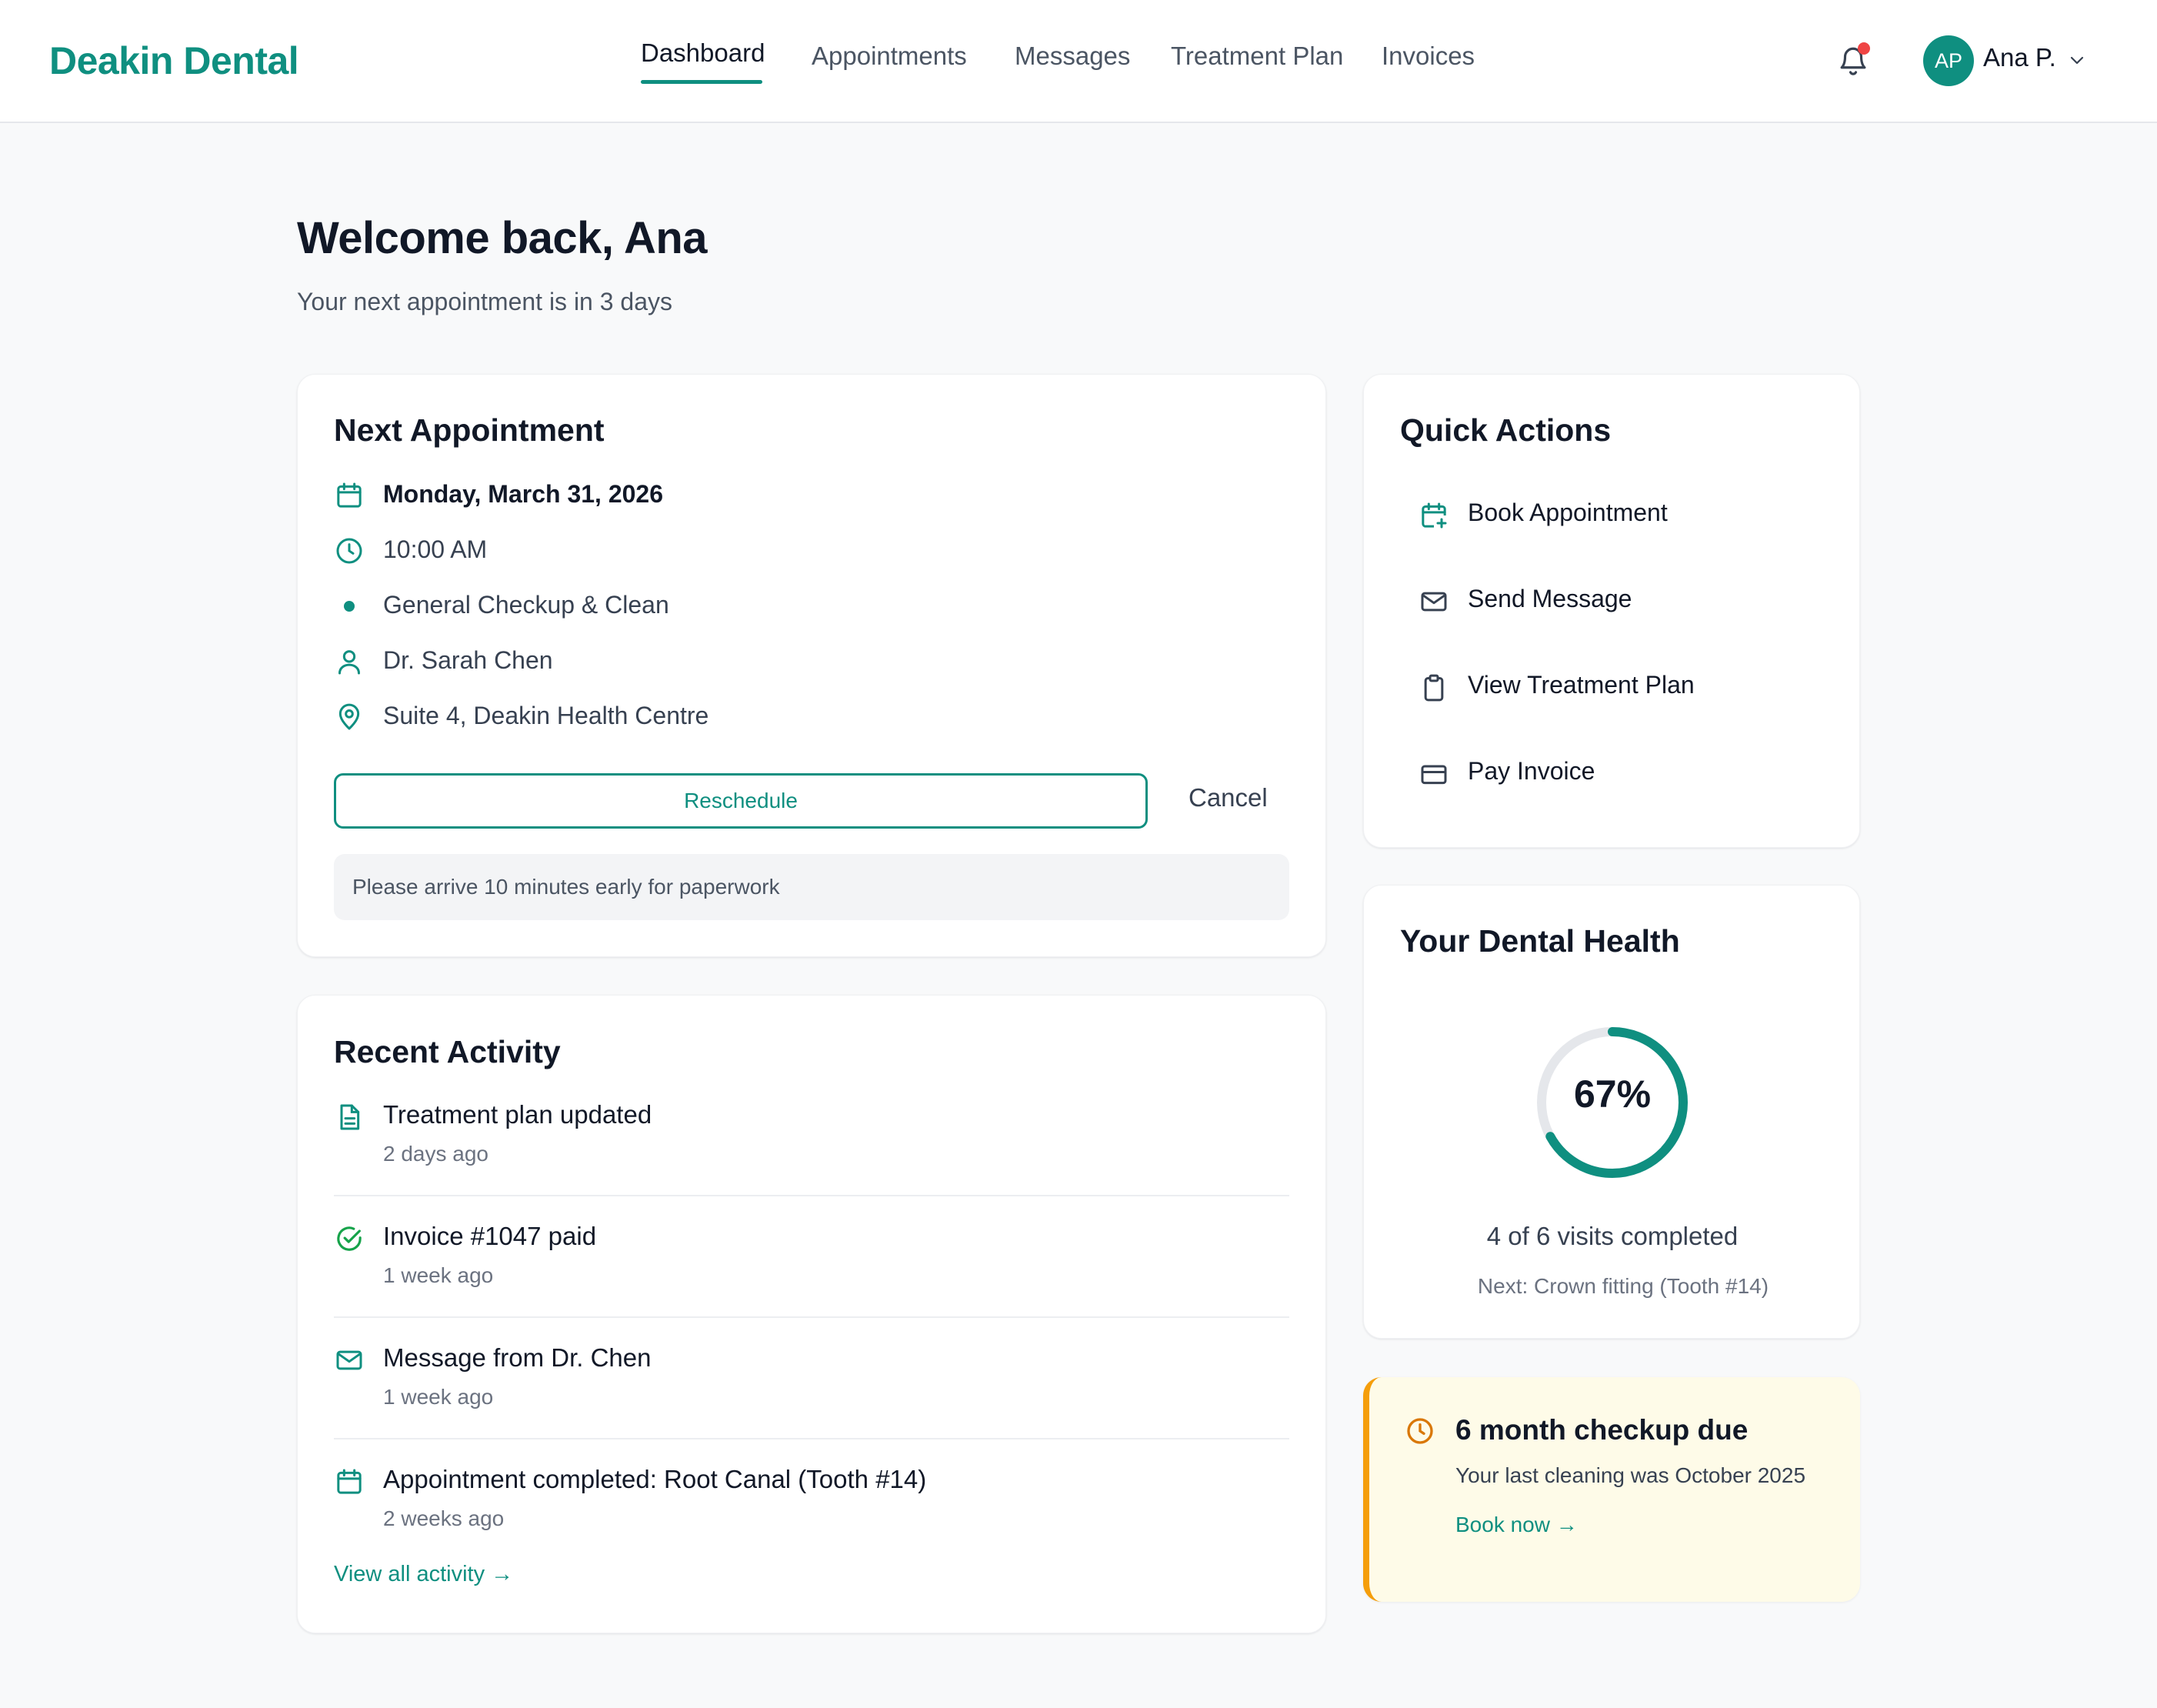 The height and width of the screenshot is (1708, 2157). What do you see at coordinates (1428, 57) in the screenshot?
I see `nav-invoices: Invoices` at bounding box center [1428, 57].